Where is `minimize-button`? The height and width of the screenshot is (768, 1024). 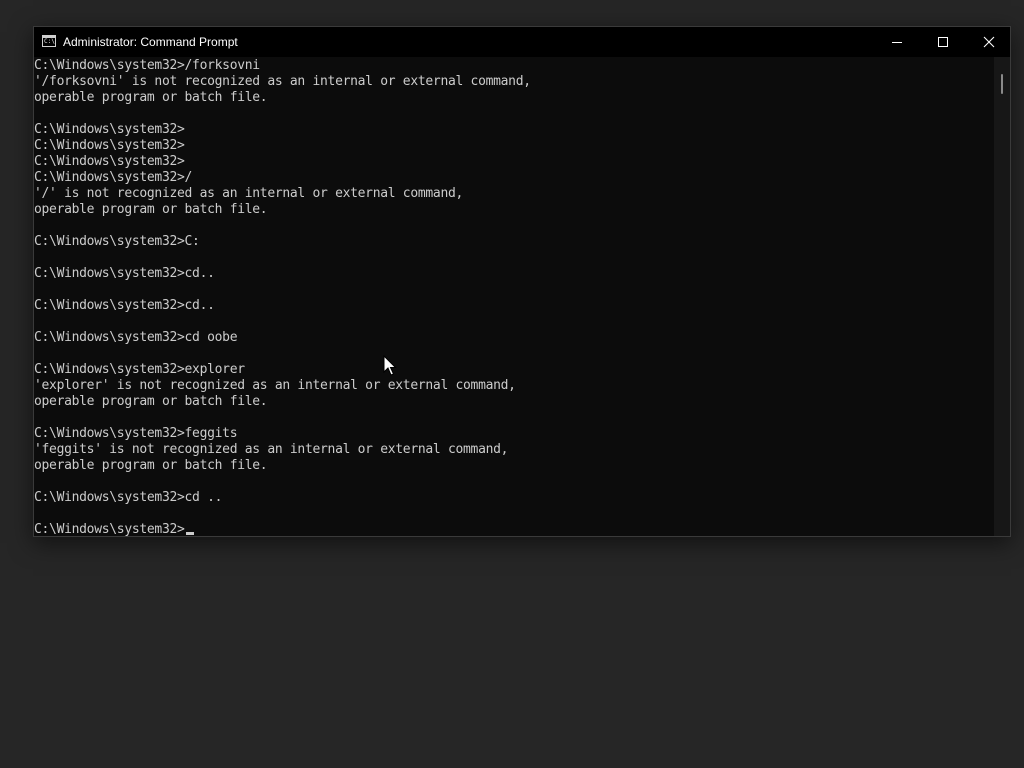
minimize-button is located at coordinates (897, 42).